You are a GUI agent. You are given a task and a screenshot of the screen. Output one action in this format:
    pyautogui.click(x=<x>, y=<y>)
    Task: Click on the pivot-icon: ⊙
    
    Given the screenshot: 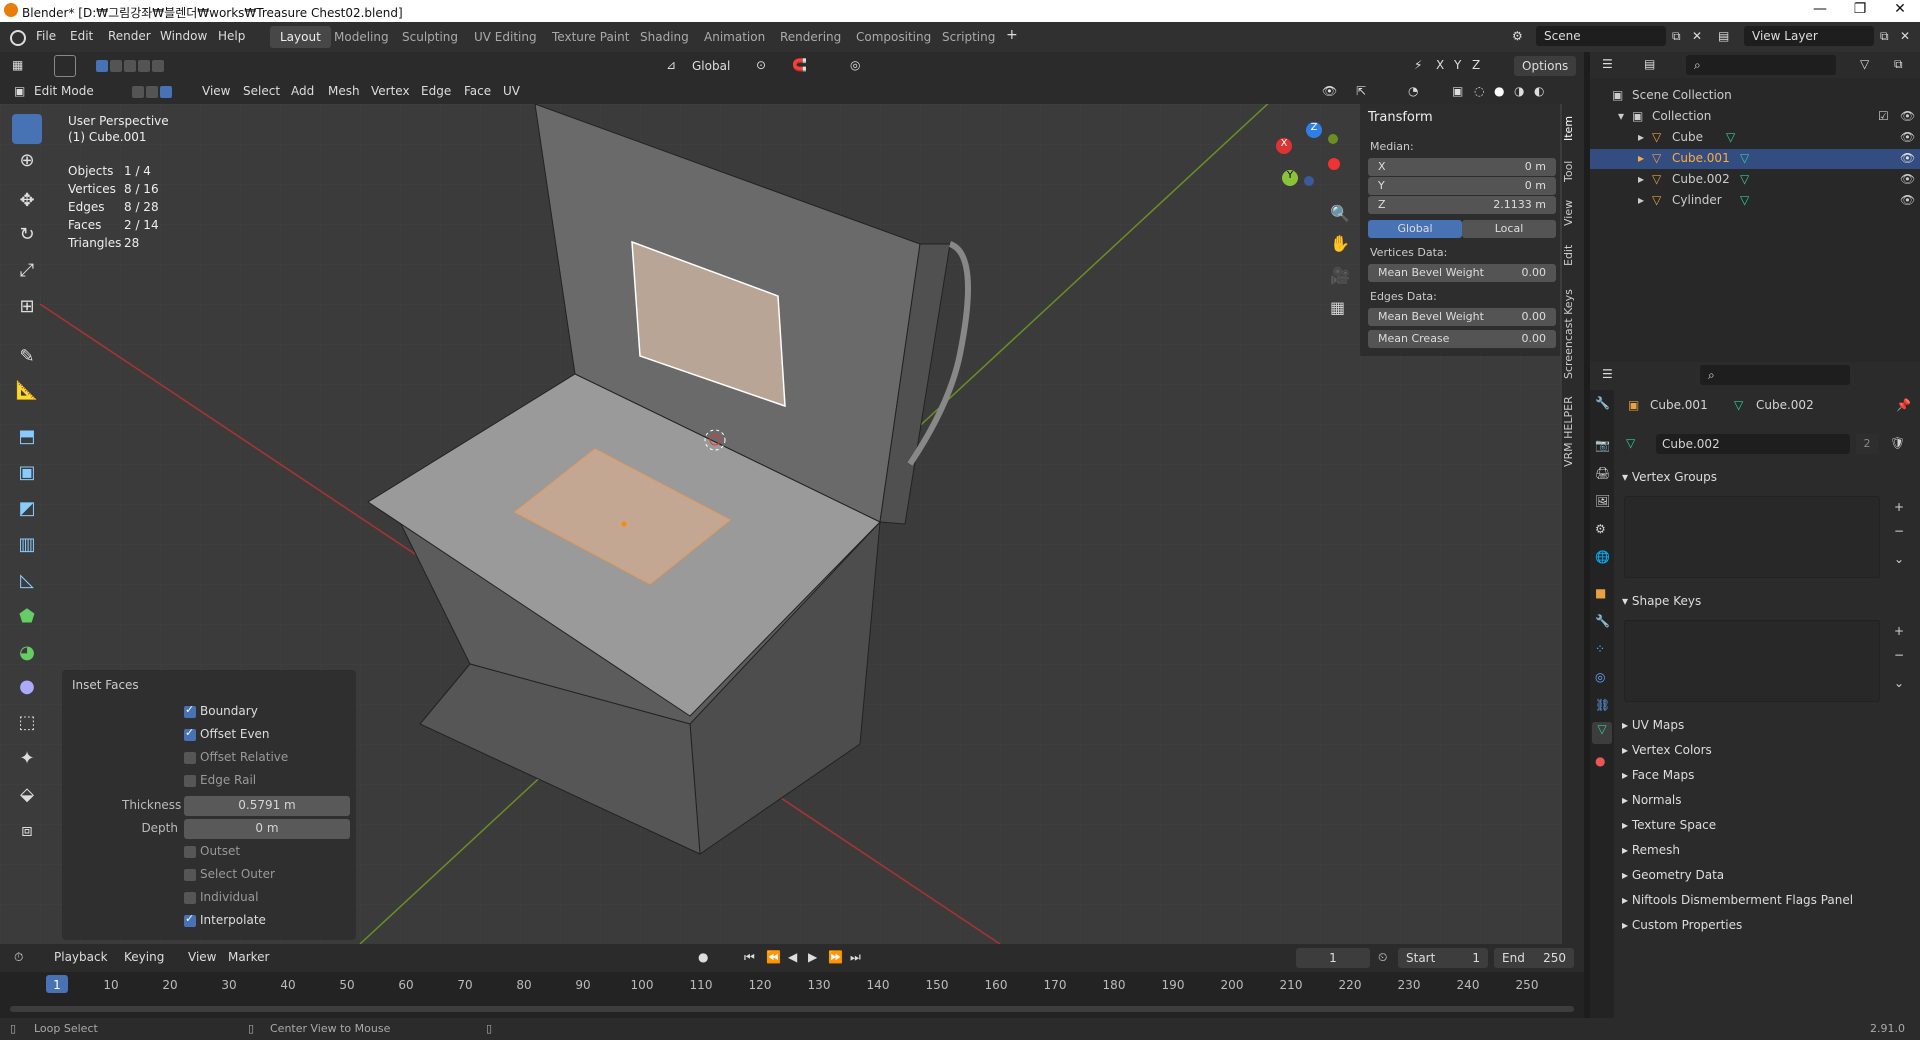 What is the action you would take?
    pyautogui.click(x=761, y=65)
    